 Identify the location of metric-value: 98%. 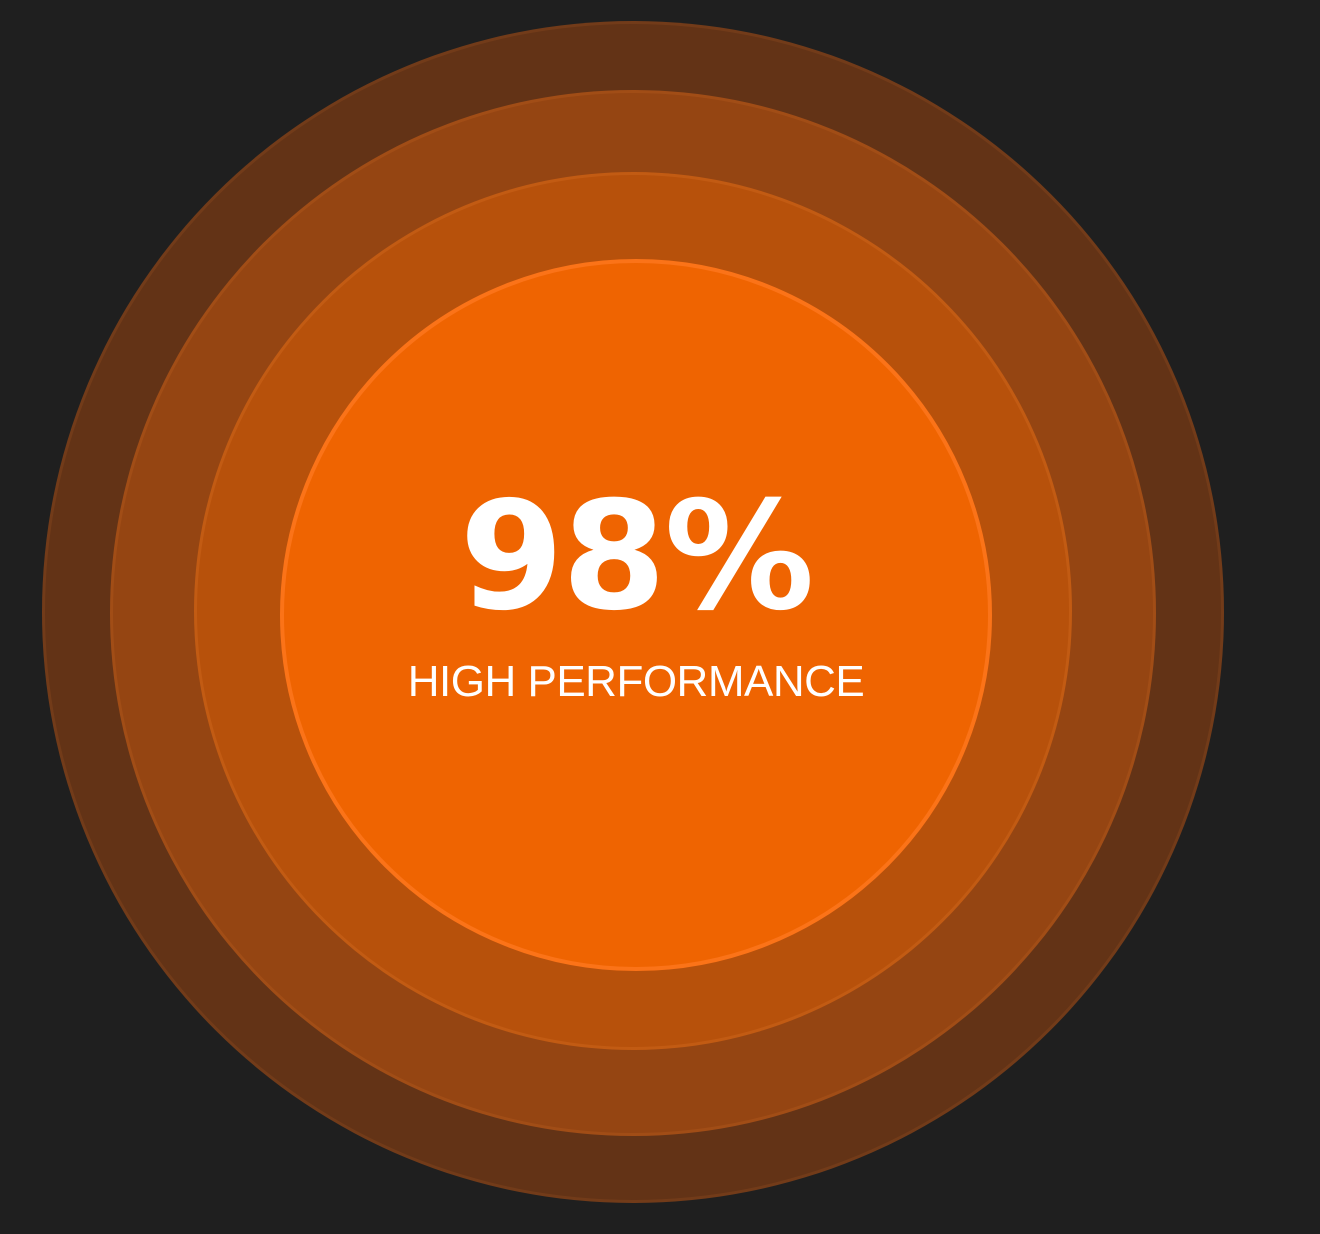
(636, 557).